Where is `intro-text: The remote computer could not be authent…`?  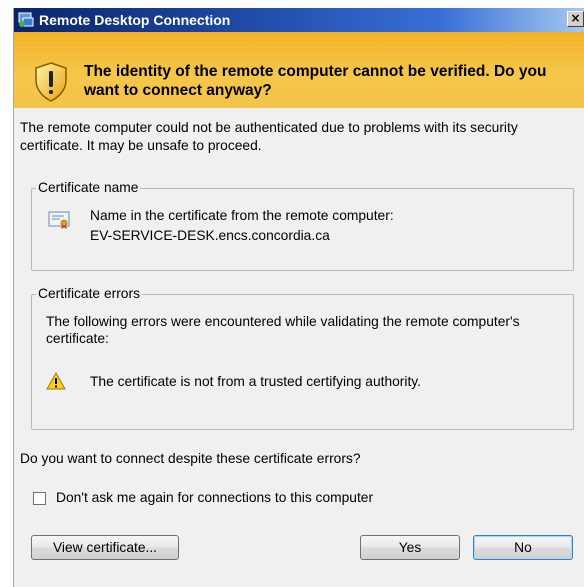
intro-text: The remote computer could not be authent… is located at coordinates (269, 136).